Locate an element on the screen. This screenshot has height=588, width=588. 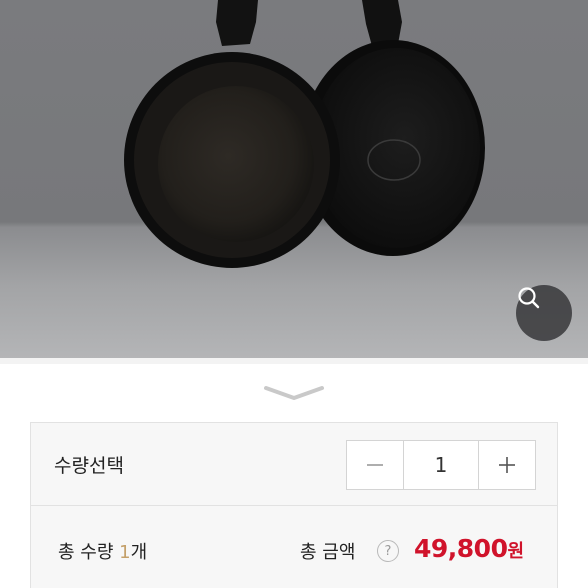
zoom-button is located at coordinates (544, 313).